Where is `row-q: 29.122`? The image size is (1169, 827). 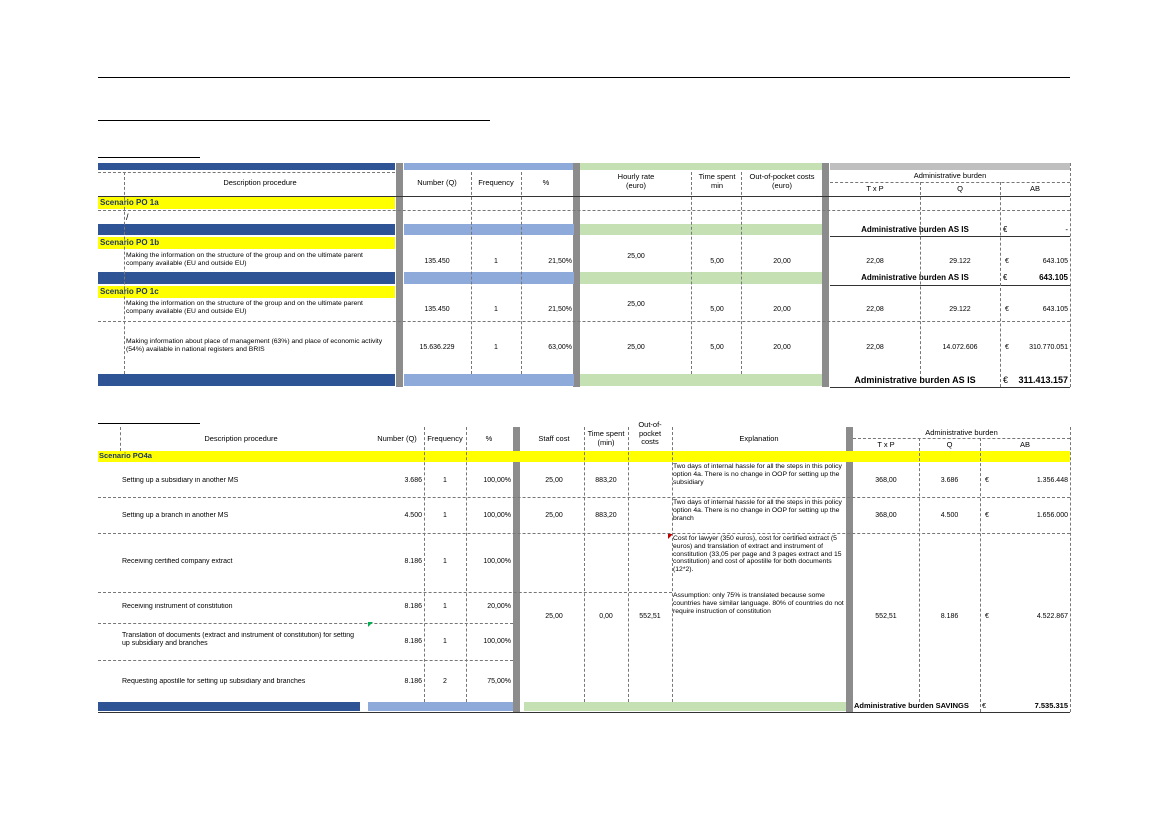 row-q: 29.122 is located at coordinates (960, 309).